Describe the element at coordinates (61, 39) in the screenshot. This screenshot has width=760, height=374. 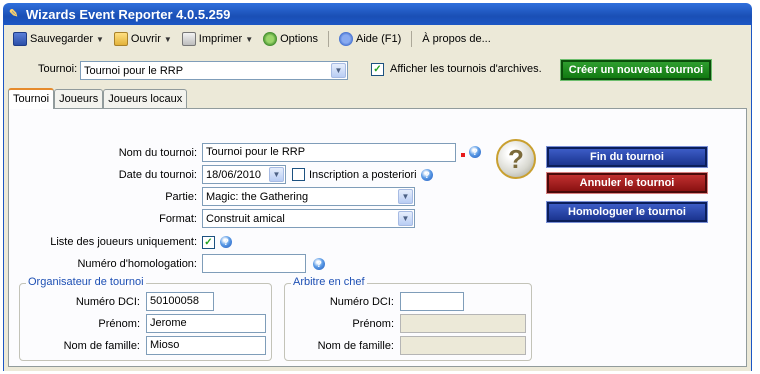
I see `save-label: Sauvegarder` at that location.